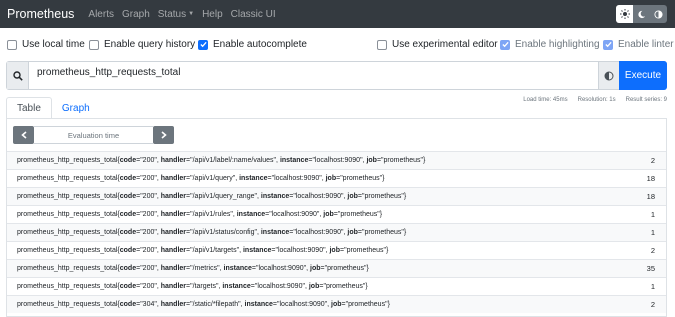 This screenshot has width=675, height=317. I want to click on enable-autocomplete-checkbox: Enable autocomplete, so click(252, 44).